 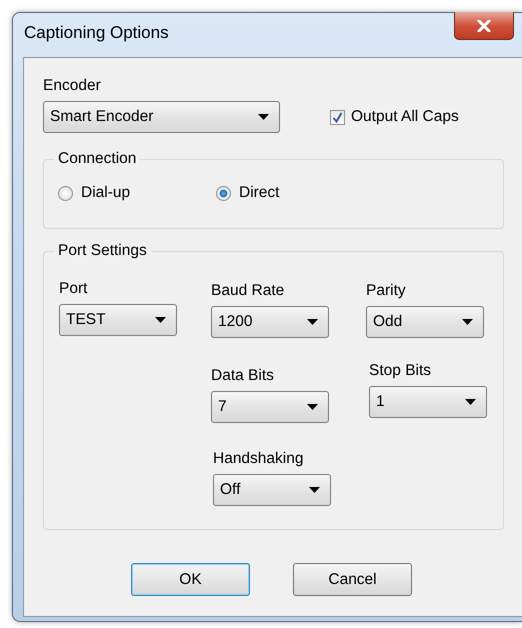 I want to click on ok-button: OK, so click(x=190, y=579).